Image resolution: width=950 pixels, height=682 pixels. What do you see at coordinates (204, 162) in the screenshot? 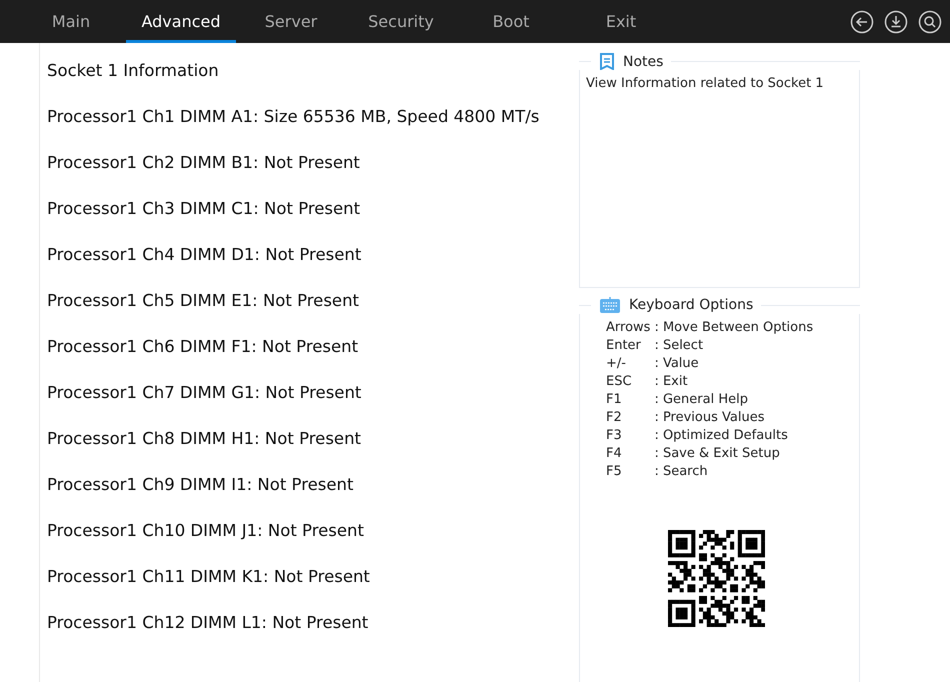
I see `info-line: Processor1 Ch2 DIMM B1: Not Present` at bounding box center [204, 162].